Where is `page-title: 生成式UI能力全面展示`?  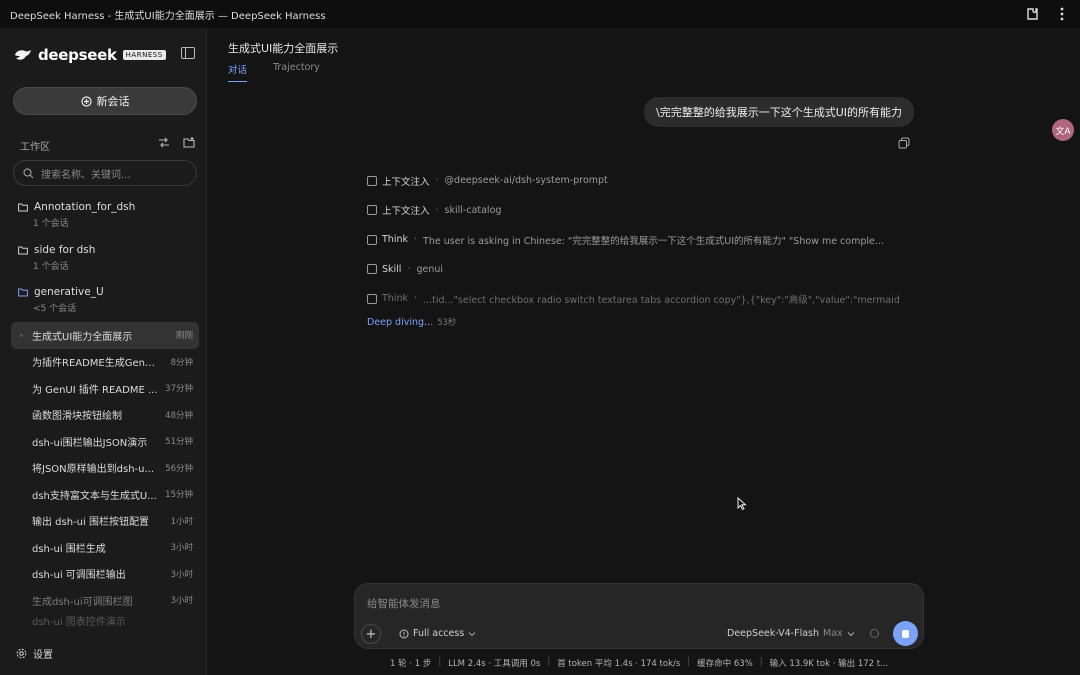 page-title: 生成式UI能力全面展示 is located at coordinates (283, 48).